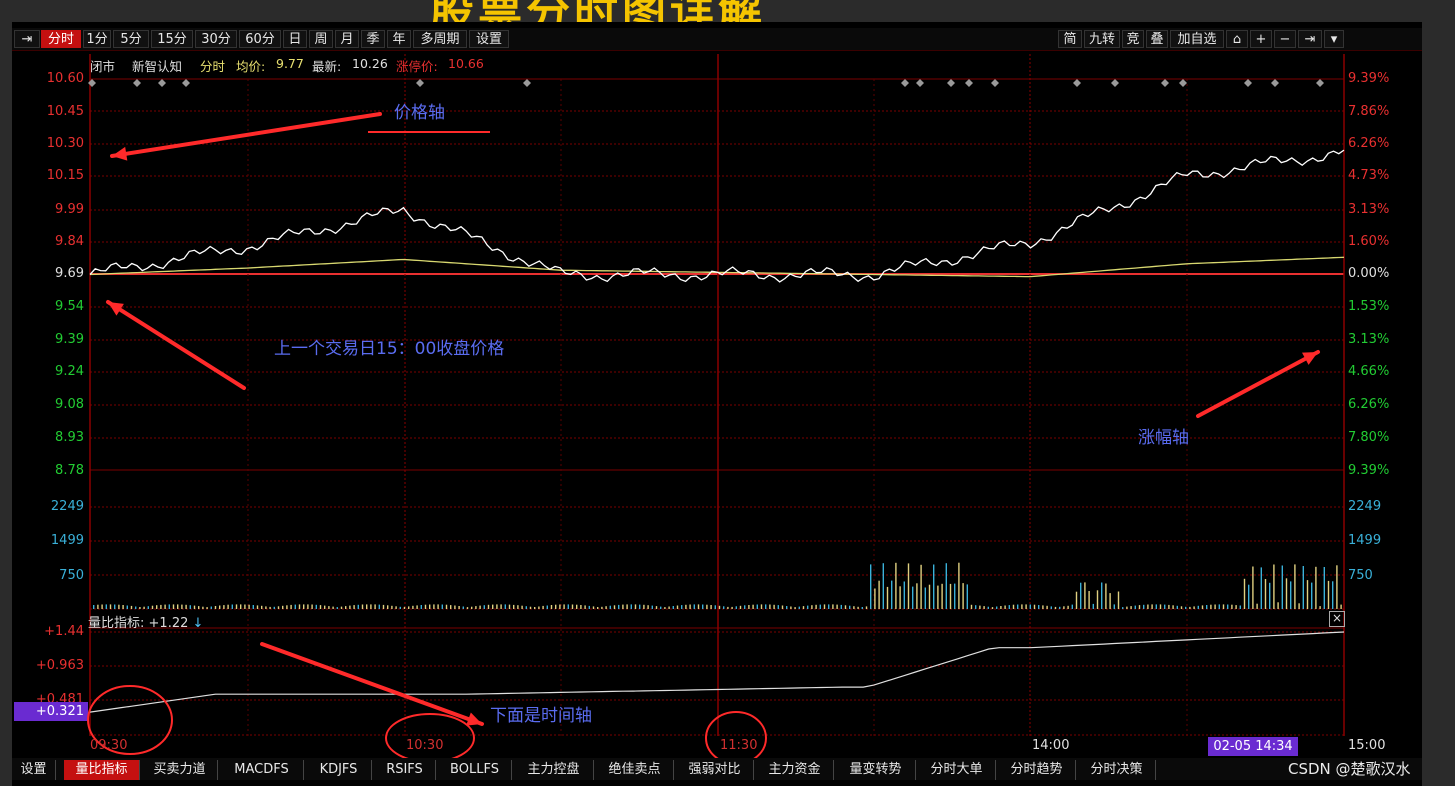  What do you see at coordinates (180, 770) in the screenshot?
I see `tab-buy-sell-power: 买卖力道` at bounding box center [180, 770].